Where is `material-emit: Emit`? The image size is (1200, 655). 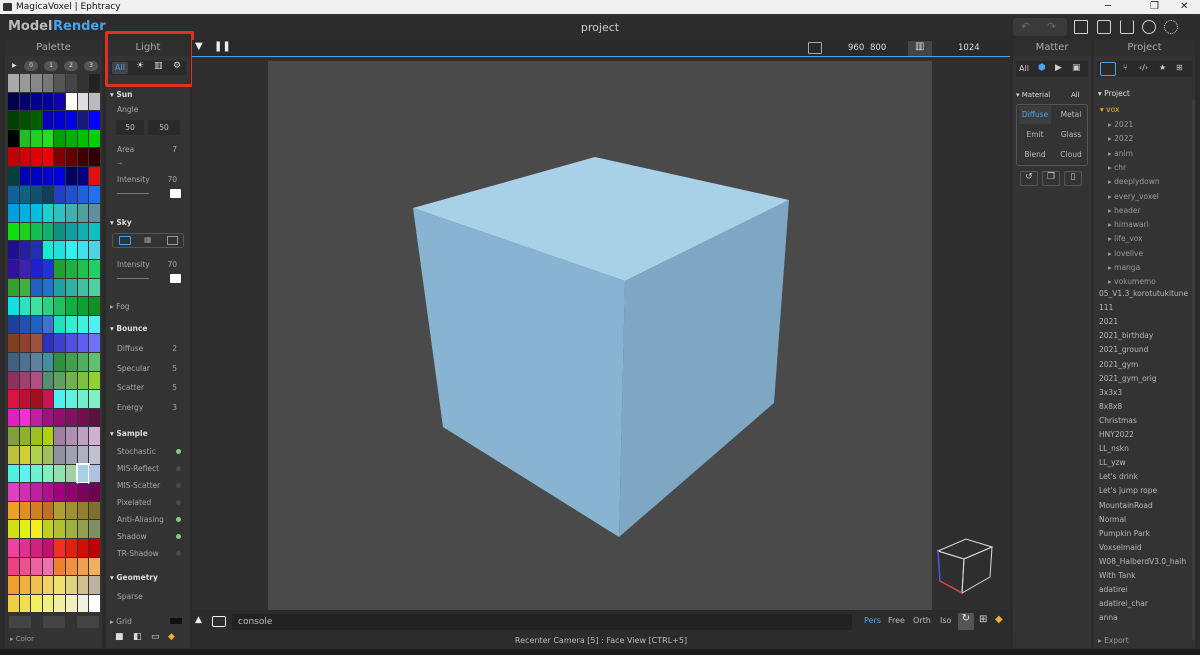
material-emit: Emit is located at coordinates (1035, 135).